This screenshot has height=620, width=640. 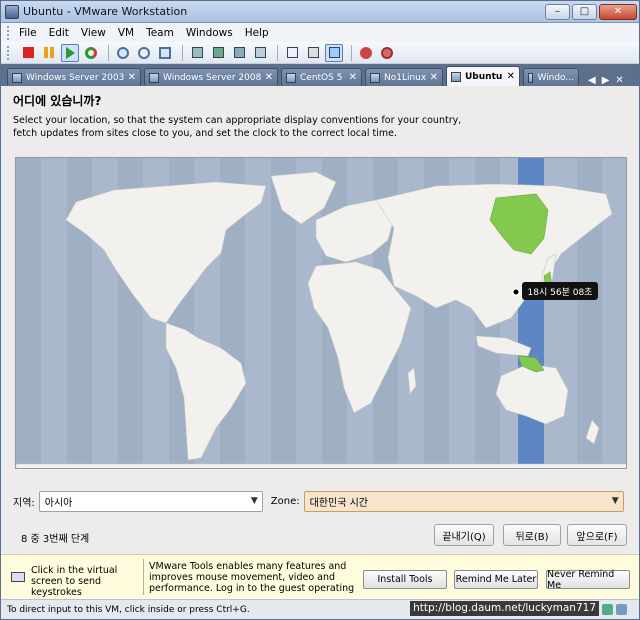 What do you see at coordinates (9, 32) in the screenshot?
I see `menu-grip` at bounding box center [9, 32].